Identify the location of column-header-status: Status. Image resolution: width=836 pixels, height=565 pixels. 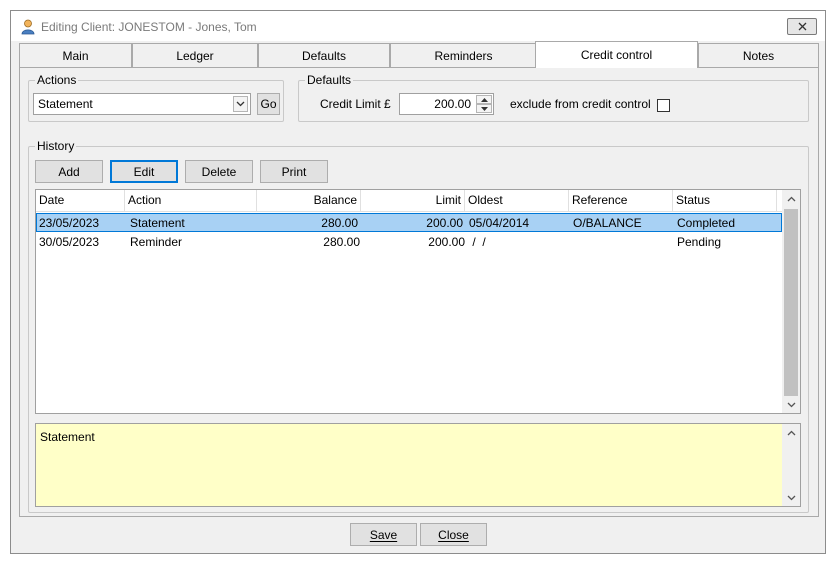
(725, 200).